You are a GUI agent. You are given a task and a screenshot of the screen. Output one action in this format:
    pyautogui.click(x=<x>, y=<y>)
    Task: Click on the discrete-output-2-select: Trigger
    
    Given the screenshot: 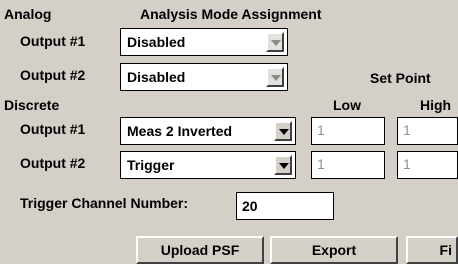 What is the action you would take?
    pyautogui.click(x=208, y=165)
    